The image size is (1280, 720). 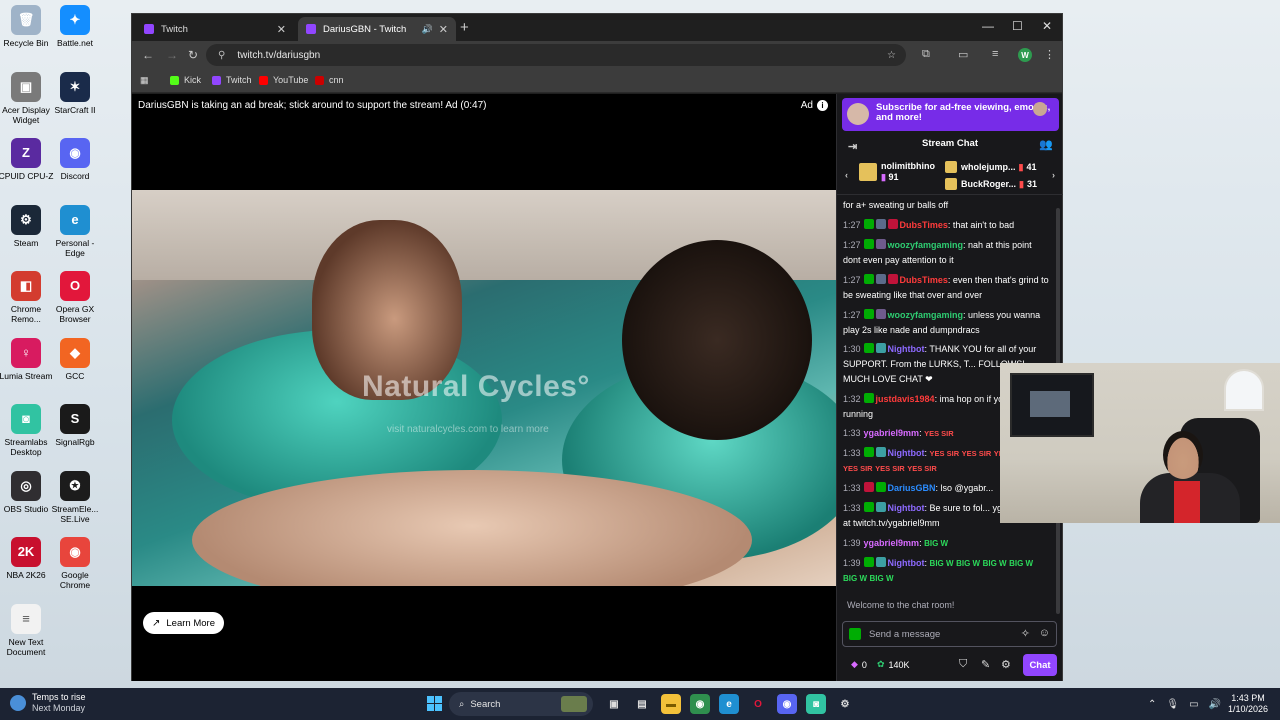 I want to click on top-gifter: nolimitbhino ▮ 91, so click(x=897, y=172).